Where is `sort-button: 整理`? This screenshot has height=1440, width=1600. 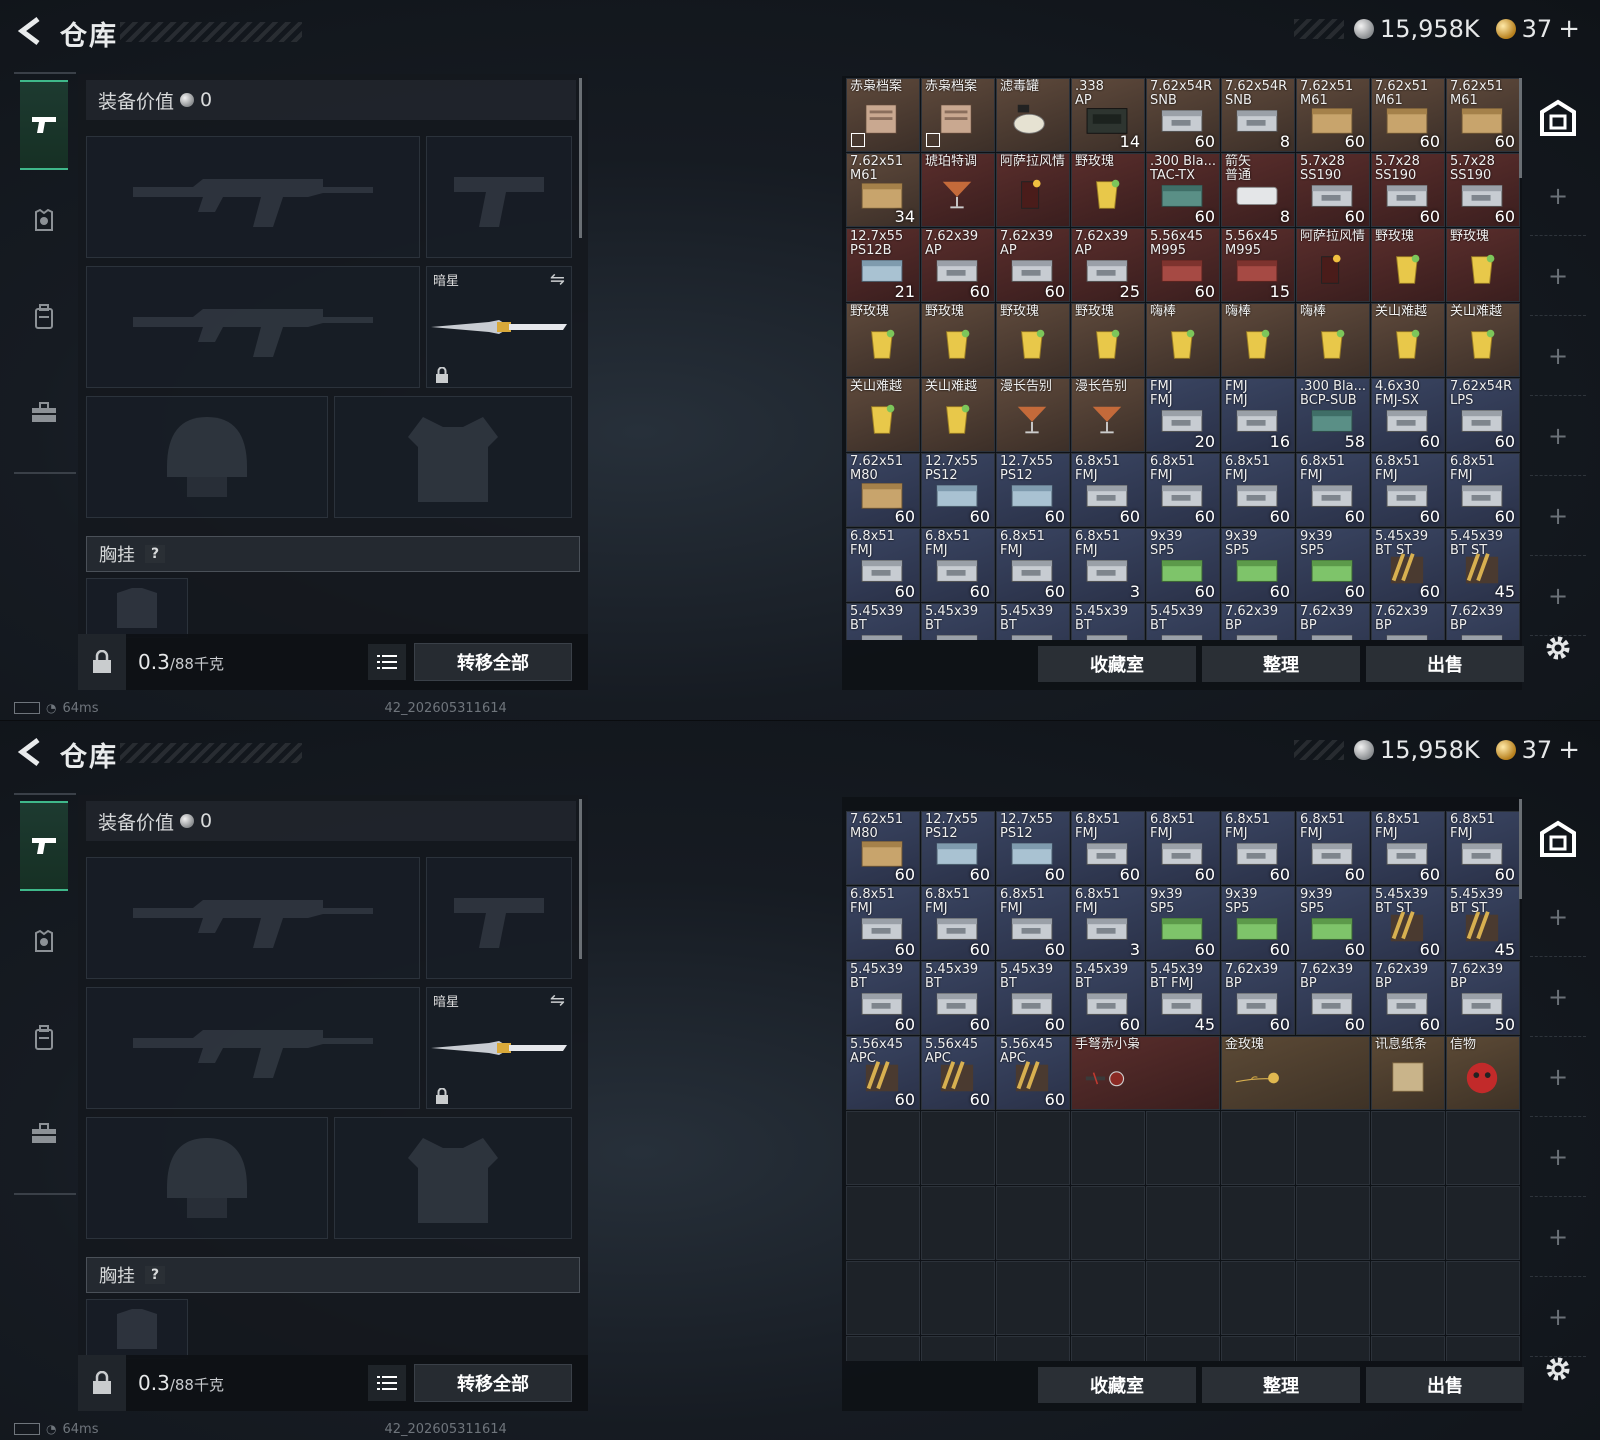
sort-button: 整理 is located at coordinates (1281, 1385).